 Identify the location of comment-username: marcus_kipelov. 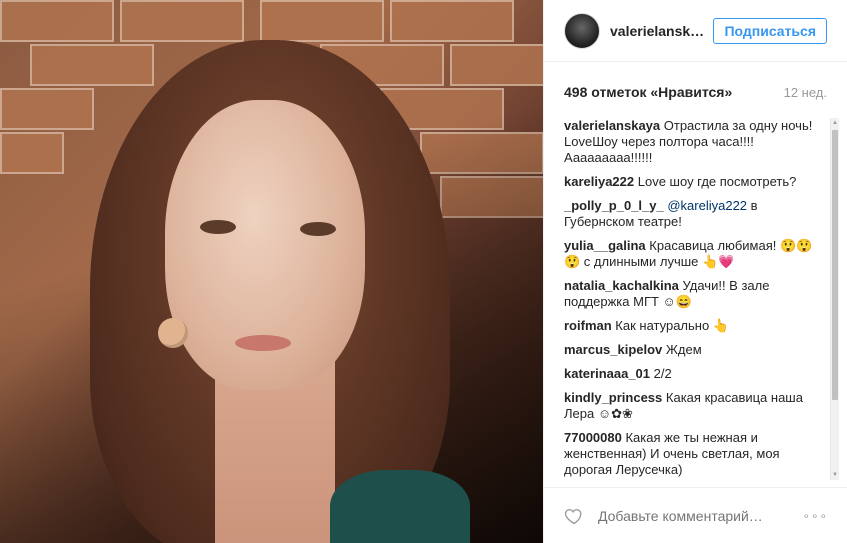
(613, 349).